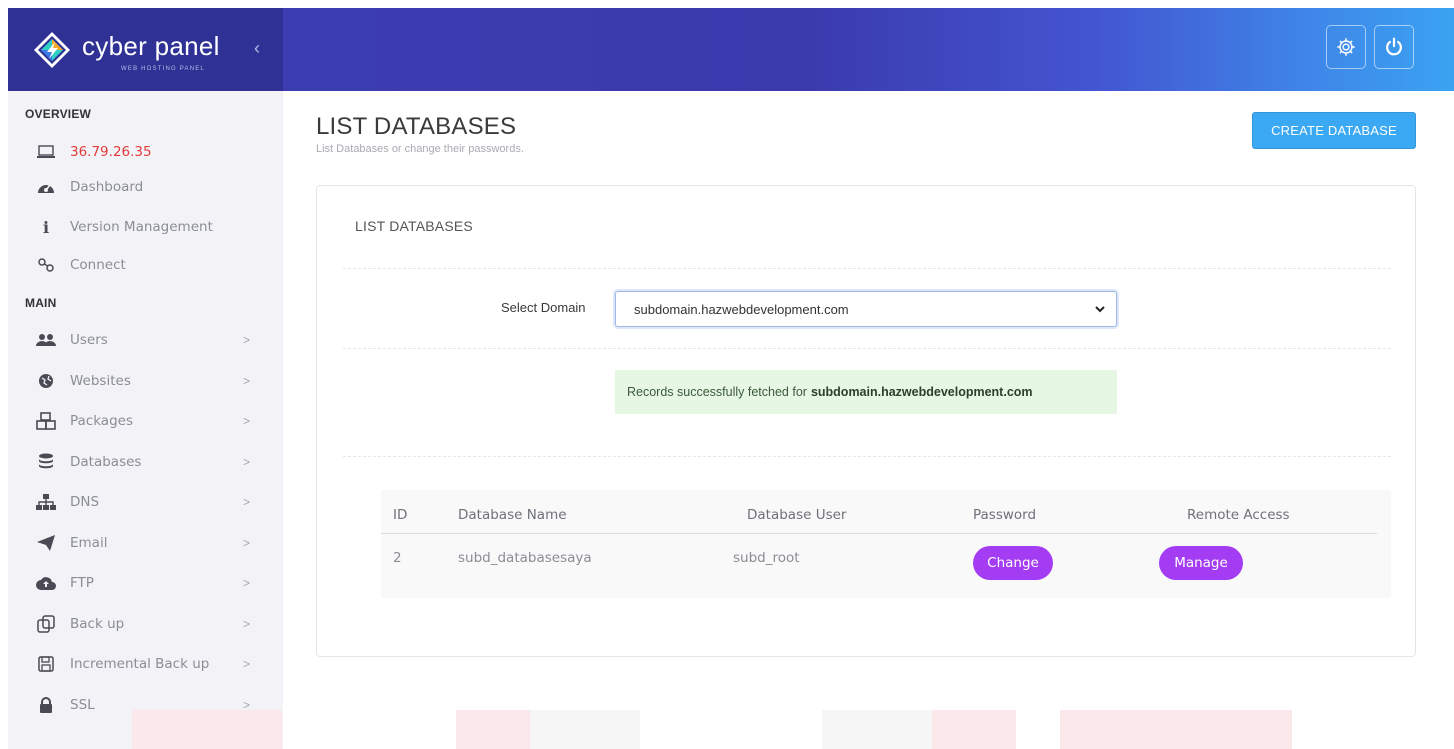  Describe the element at coordinates (82, 583) in the screenshot. I see `sidebar-item-label: FTP` at that location.